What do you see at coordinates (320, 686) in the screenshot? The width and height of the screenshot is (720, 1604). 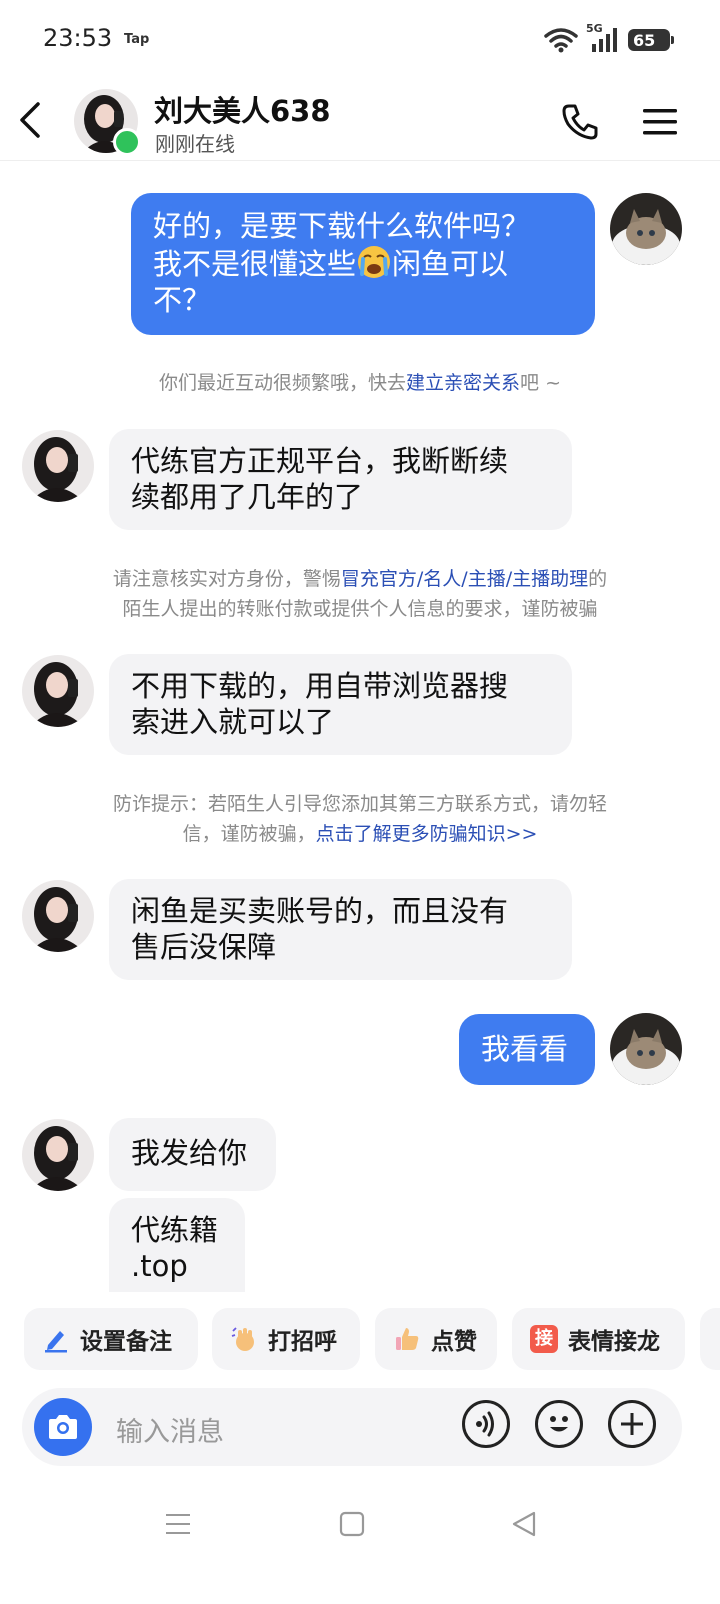 I see `message-line: 不用下载的，用自带浏览器搜` at bounding box center [320, 686].